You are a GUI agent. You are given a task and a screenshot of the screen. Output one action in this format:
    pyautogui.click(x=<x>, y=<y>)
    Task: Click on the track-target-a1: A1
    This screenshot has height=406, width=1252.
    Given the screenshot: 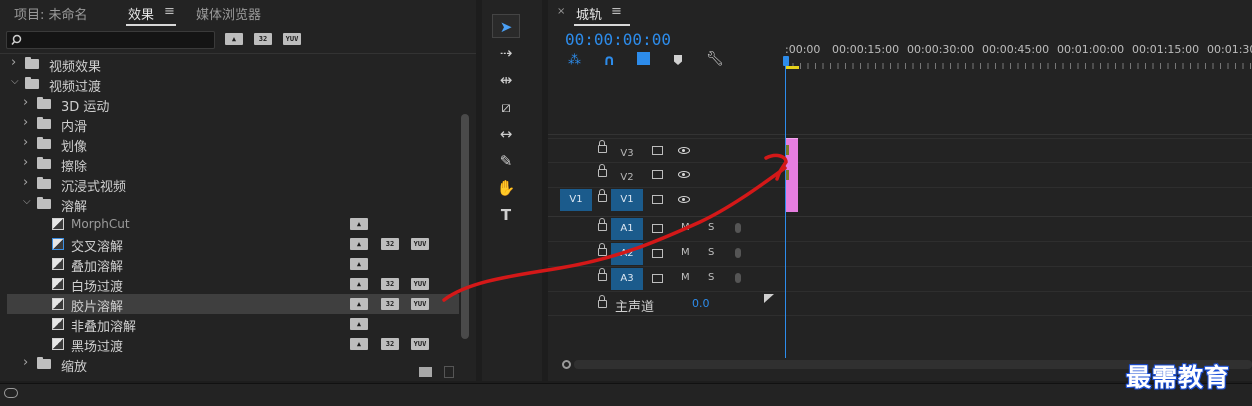 What is the action you would take?
    pyautogui.click(x=627, y=229)
    